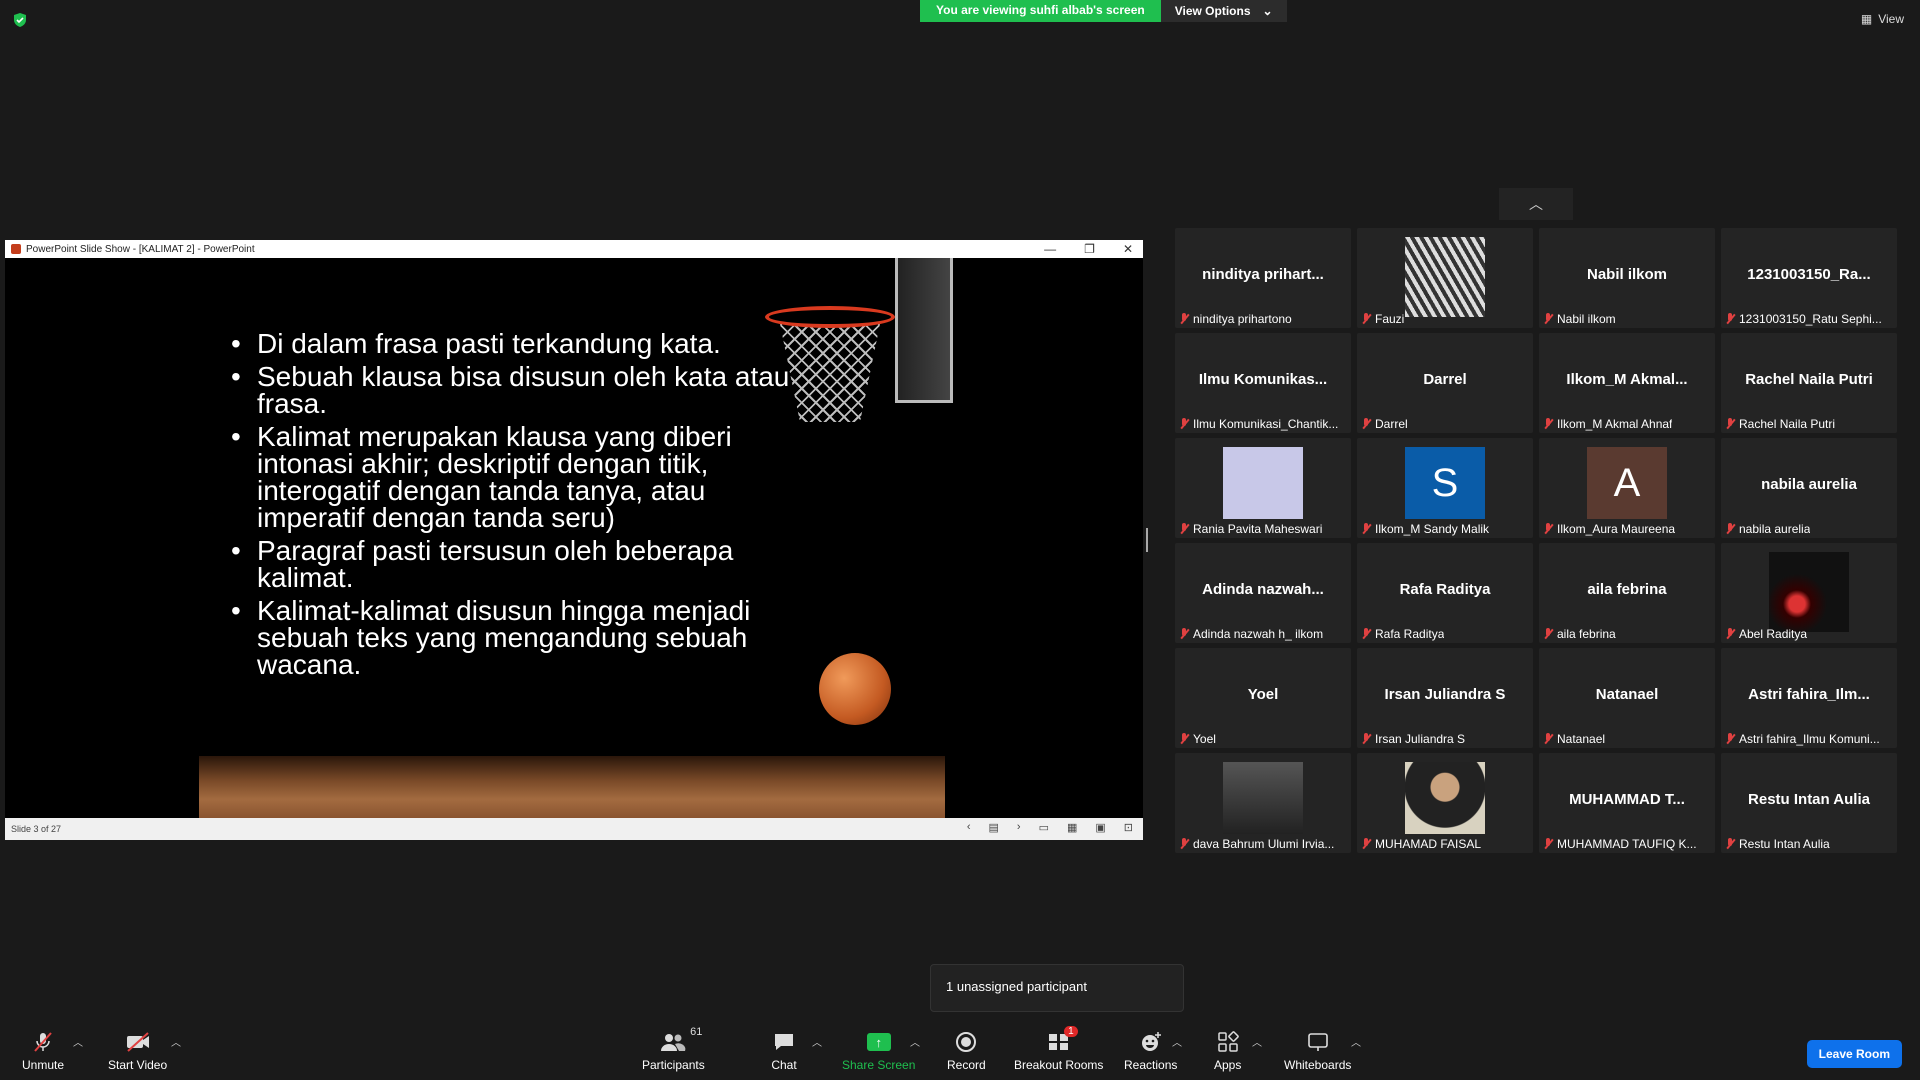  What do you see at coordinates (1050, 249) in the screenshot?
I see `minimize-icon: —` at bounding box center [1050, 249].